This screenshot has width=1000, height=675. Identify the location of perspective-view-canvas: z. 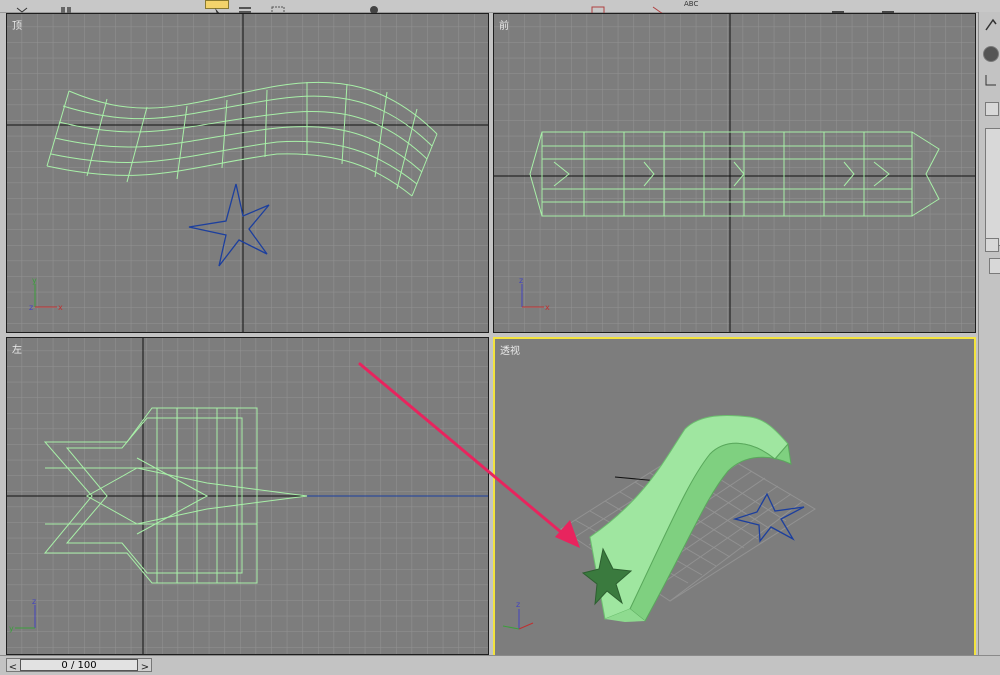
(659, 522).